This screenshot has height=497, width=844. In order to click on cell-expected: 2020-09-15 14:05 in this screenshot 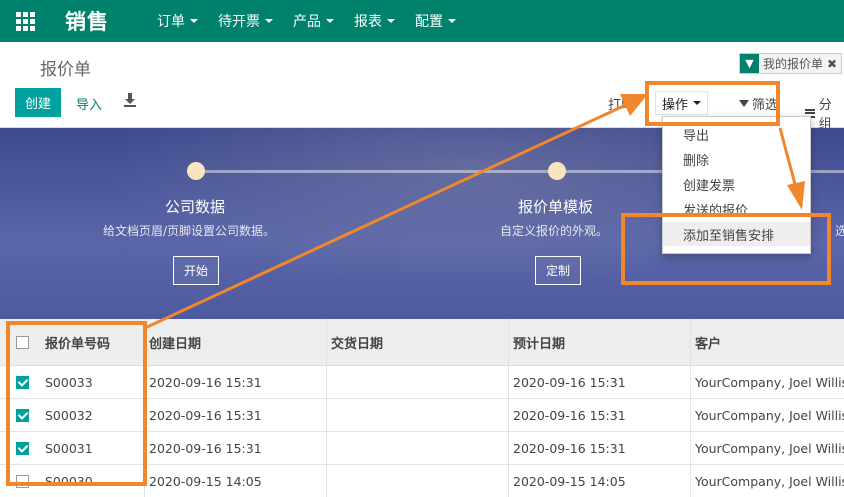, I will do `click(569, 481)`.